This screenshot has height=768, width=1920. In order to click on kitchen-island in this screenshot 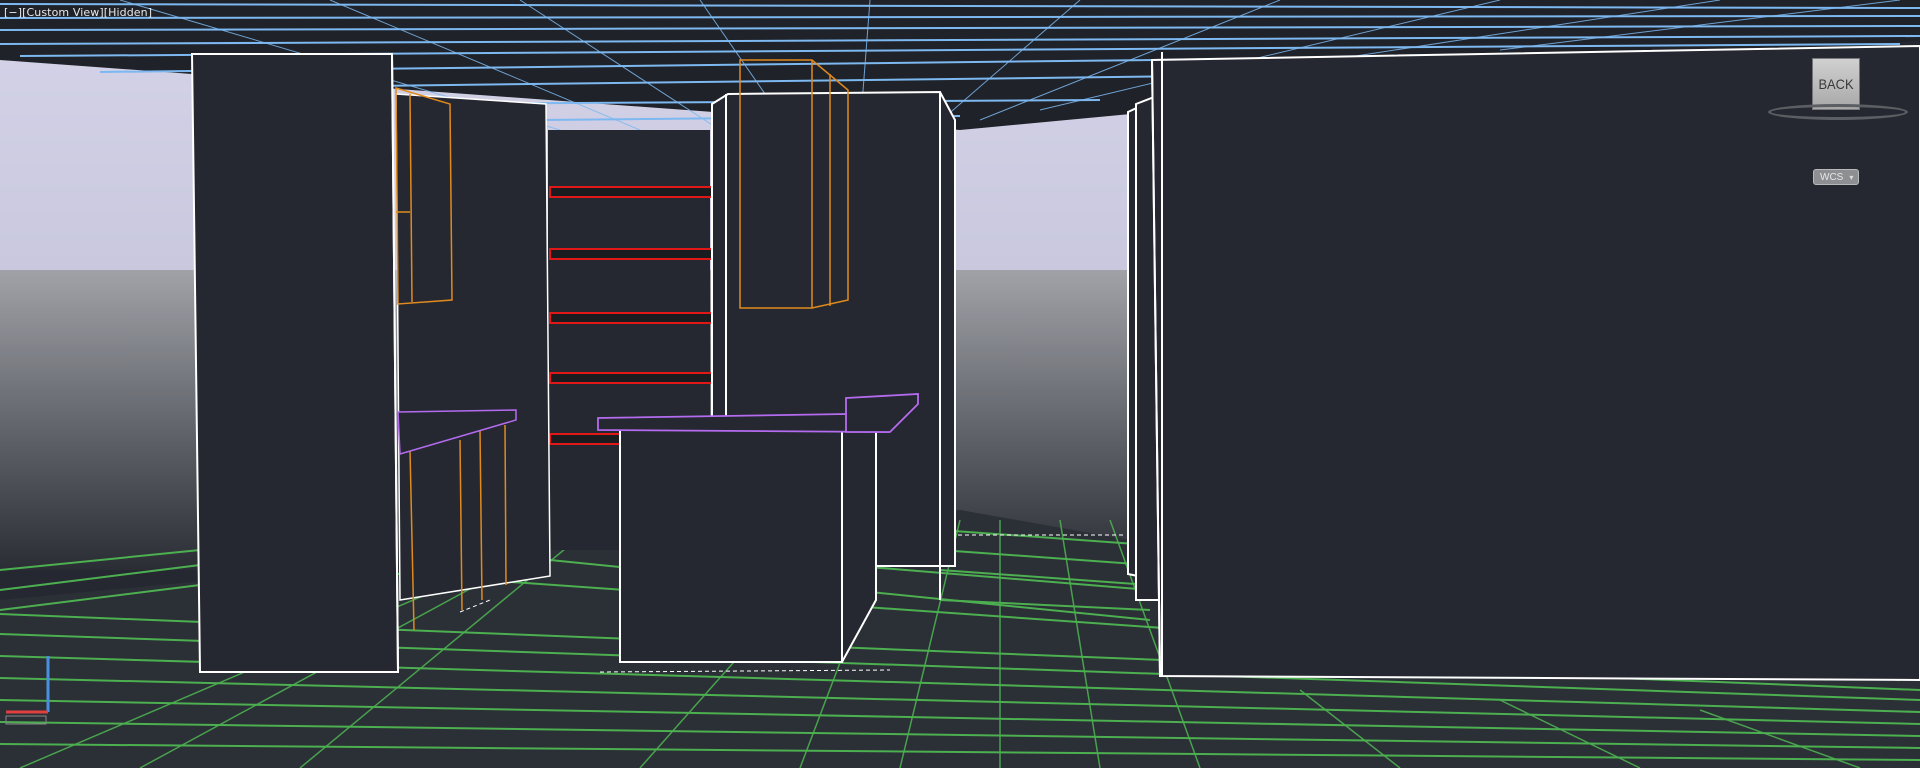, I will do `click(748, 546)`.